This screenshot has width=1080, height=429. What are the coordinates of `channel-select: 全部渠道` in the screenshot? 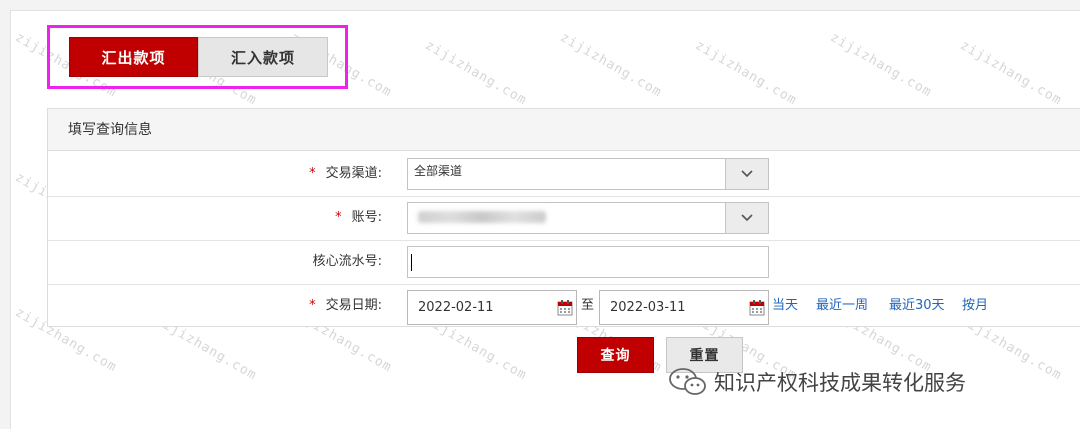 It's located at (588, 174).